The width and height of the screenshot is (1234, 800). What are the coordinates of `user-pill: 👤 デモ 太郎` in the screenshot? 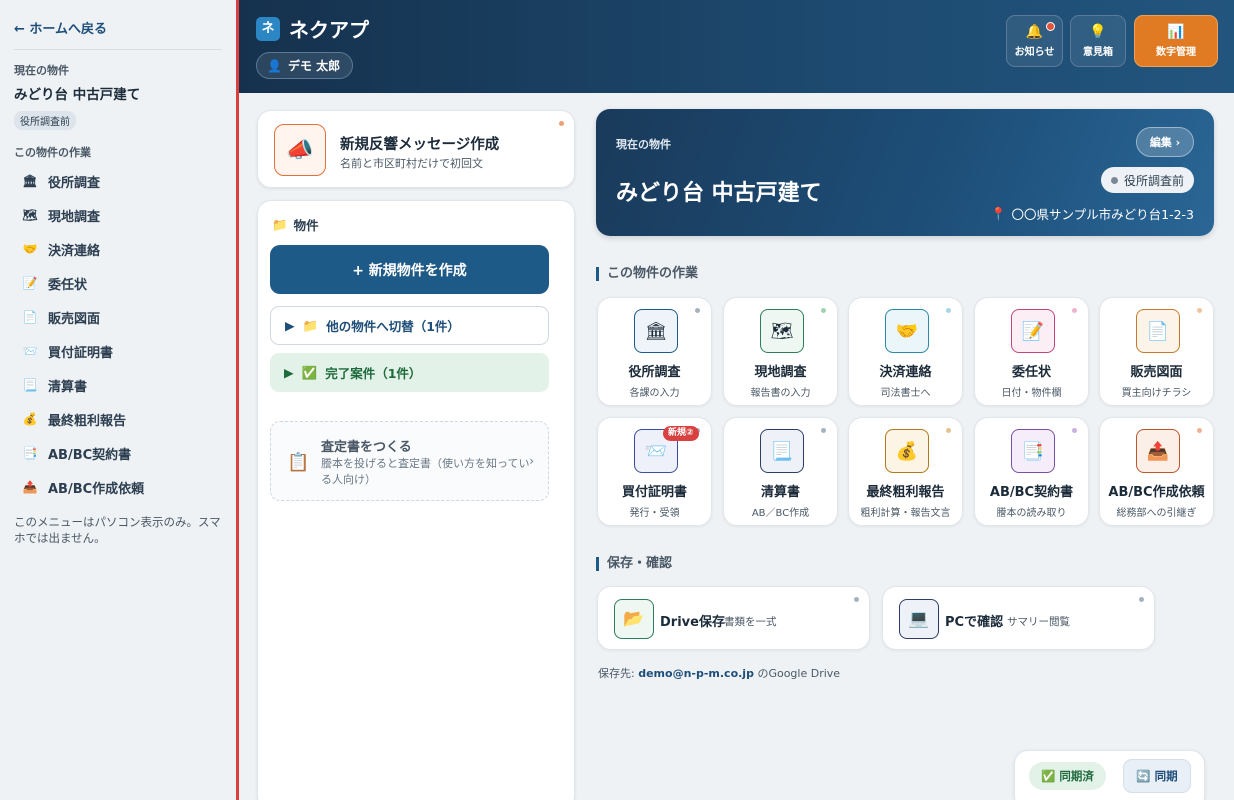 It's located at (305, 65).